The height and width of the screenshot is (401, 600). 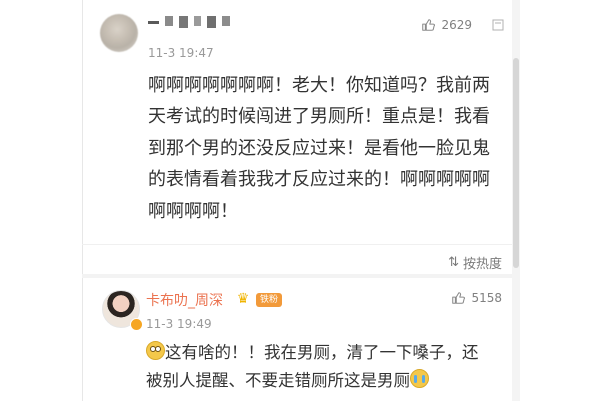 What do you see at coordinates (243, 299) in the screenshot?
I see `crown-icon: ♛` at bounding box center [243, 299].